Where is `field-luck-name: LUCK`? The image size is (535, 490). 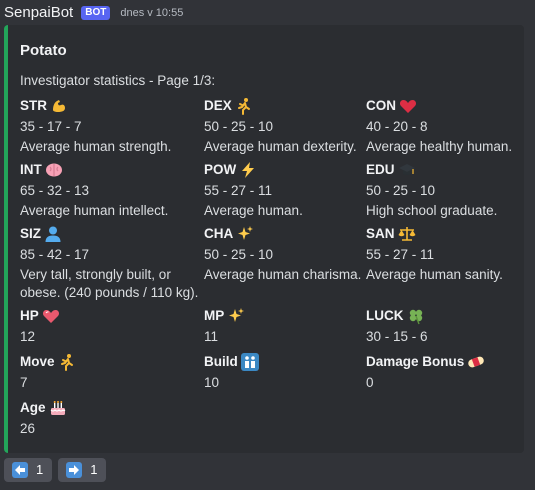 field-luck-name: LUCK is located at coordinates (385, 315).